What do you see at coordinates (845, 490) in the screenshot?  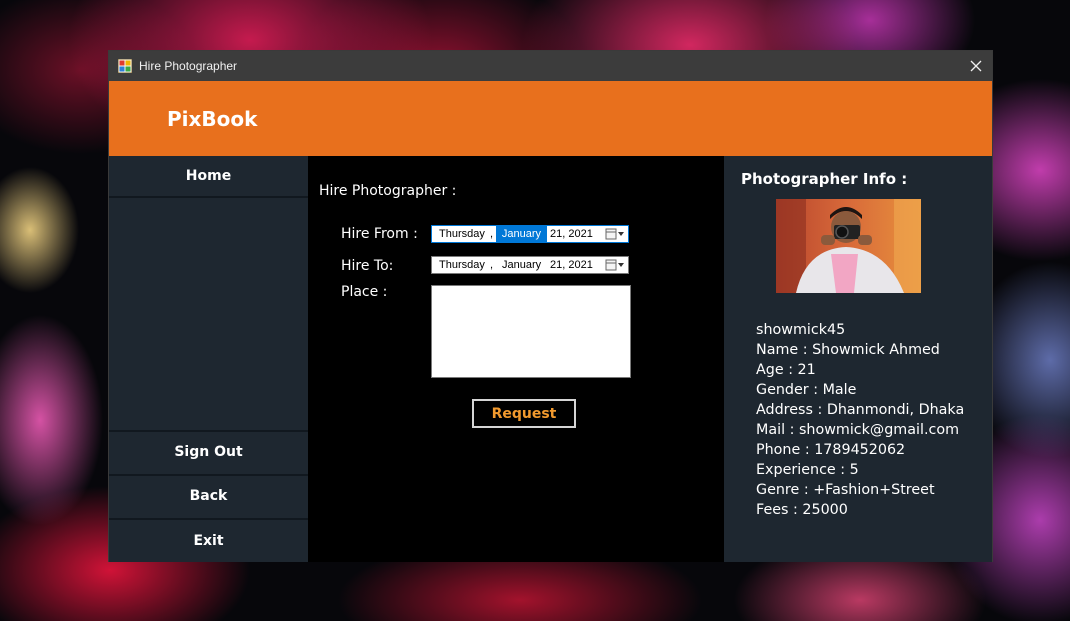 I see `info-genre: Genre : +Fashion+Street` at bounding box center [845, 490].